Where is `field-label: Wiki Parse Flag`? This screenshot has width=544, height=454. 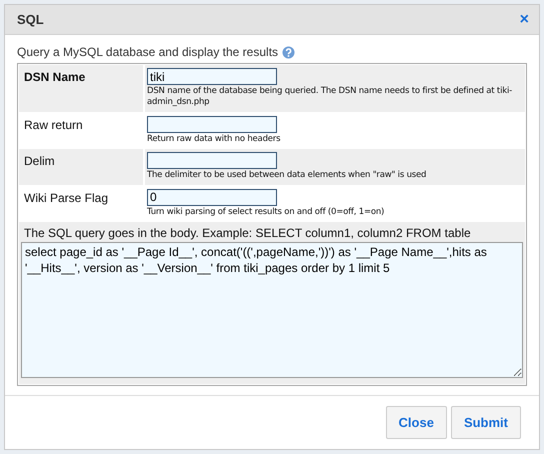
field-label: Wiki Parse Flag is located at coordinates (66, 198).